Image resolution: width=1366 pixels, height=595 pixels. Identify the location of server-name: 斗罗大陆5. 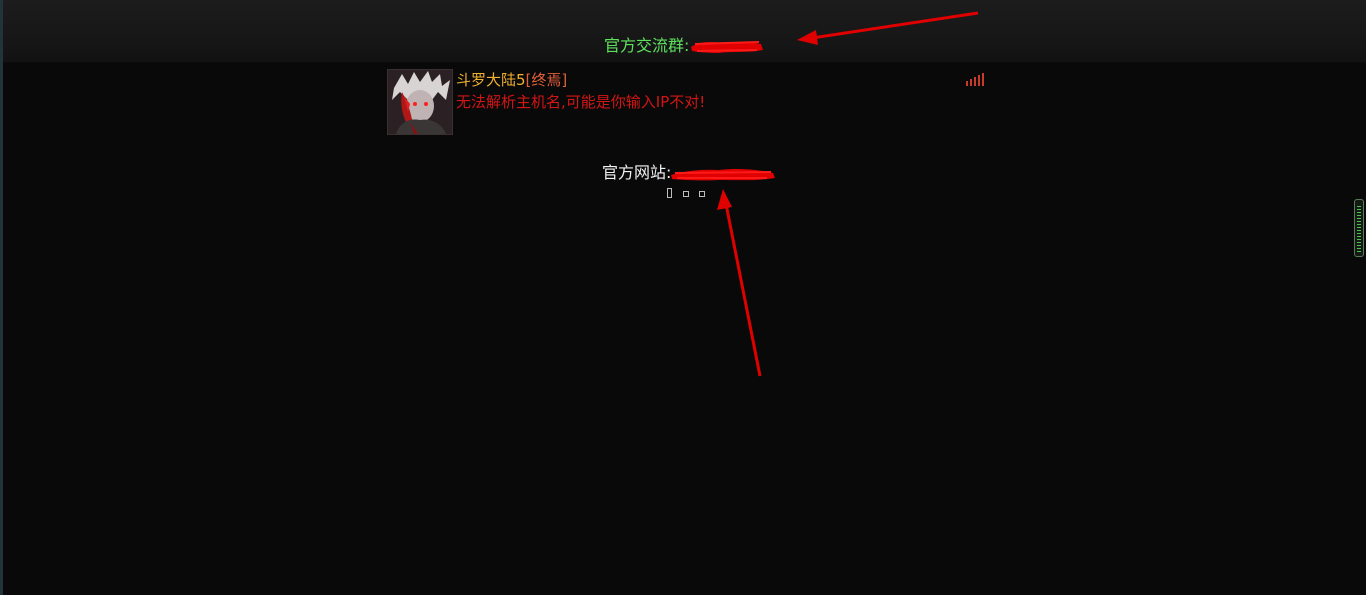
(491, 80).